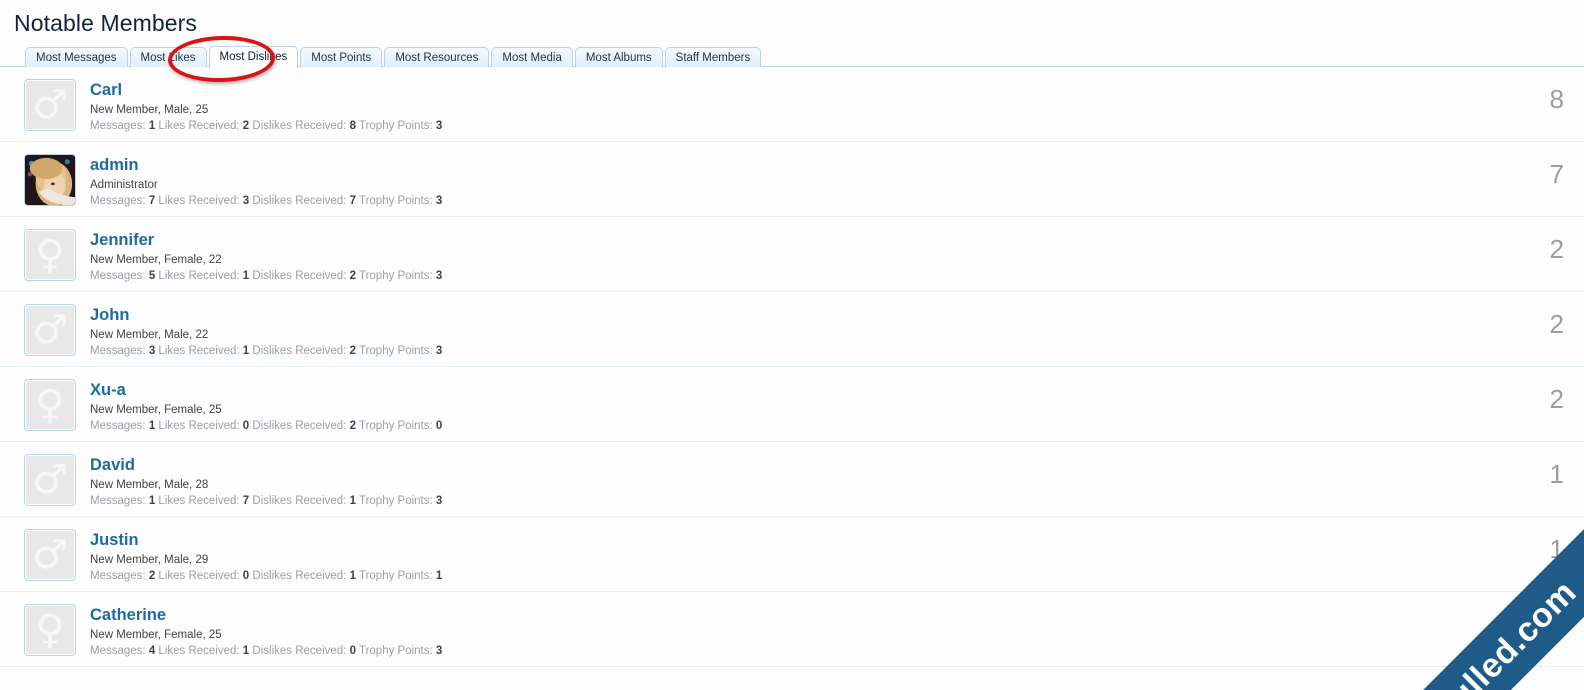 The image size is (1584, 690). Describe the element at coordinates (109, 315) in the screenshot. I see `member-name-link: John` at that location.